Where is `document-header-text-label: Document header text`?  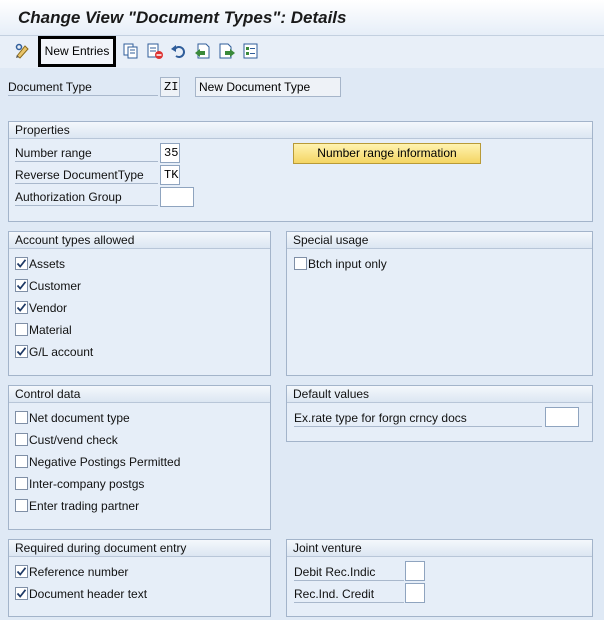 document-header-text-label: Document header text is located at coordinates (88, 594).